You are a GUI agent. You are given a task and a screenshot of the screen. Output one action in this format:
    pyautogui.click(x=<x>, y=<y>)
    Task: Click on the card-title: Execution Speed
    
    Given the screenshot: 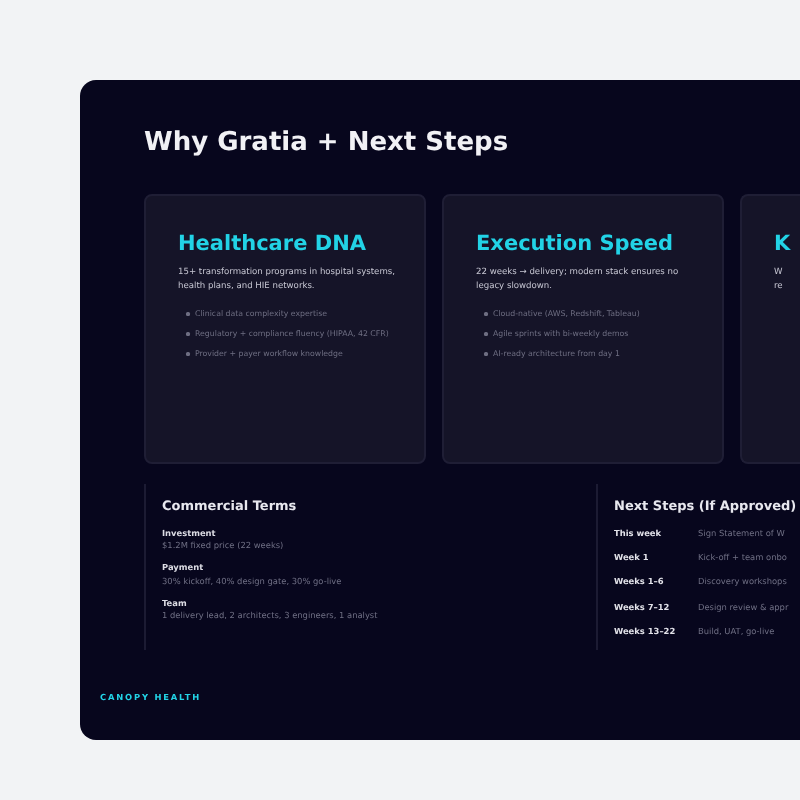 What is the action you would take?
    pyautogui.click(x=576, y=244)
    